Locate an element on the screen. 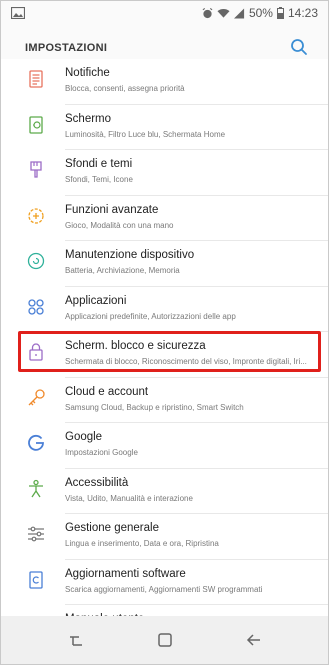 This screenshot has height=665, width=329. key-icon is located at coordinates (36, 398).